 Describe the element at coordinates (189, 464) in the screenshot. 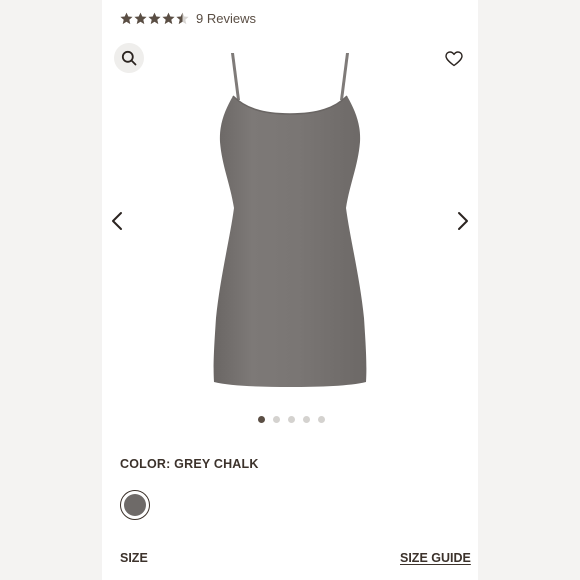

I see `color-label: COLOR: GREY CHALK` at that location.